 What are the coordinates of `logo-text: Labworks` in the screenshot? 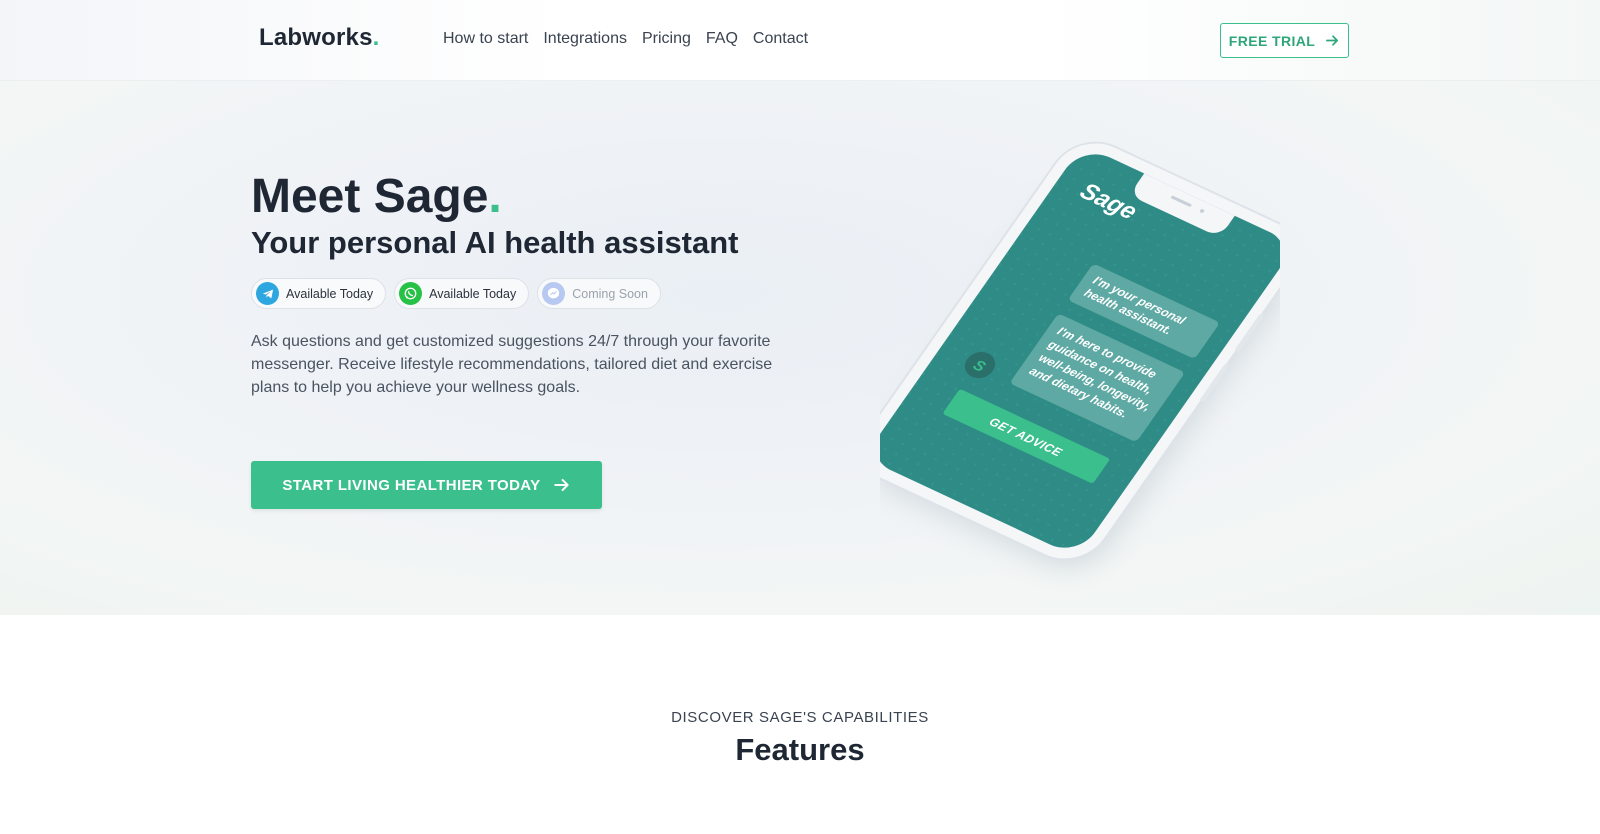 It's located at (316, 37).